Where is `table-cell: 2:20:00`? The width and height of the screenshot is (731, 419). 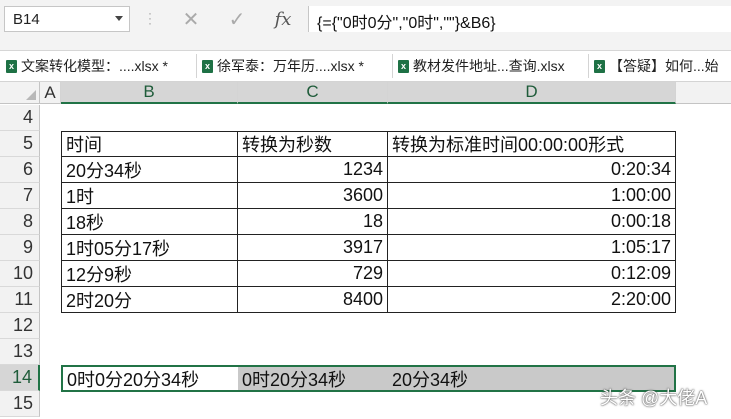 table-cell: 2:20:00 is located at coordinates (532, 300).